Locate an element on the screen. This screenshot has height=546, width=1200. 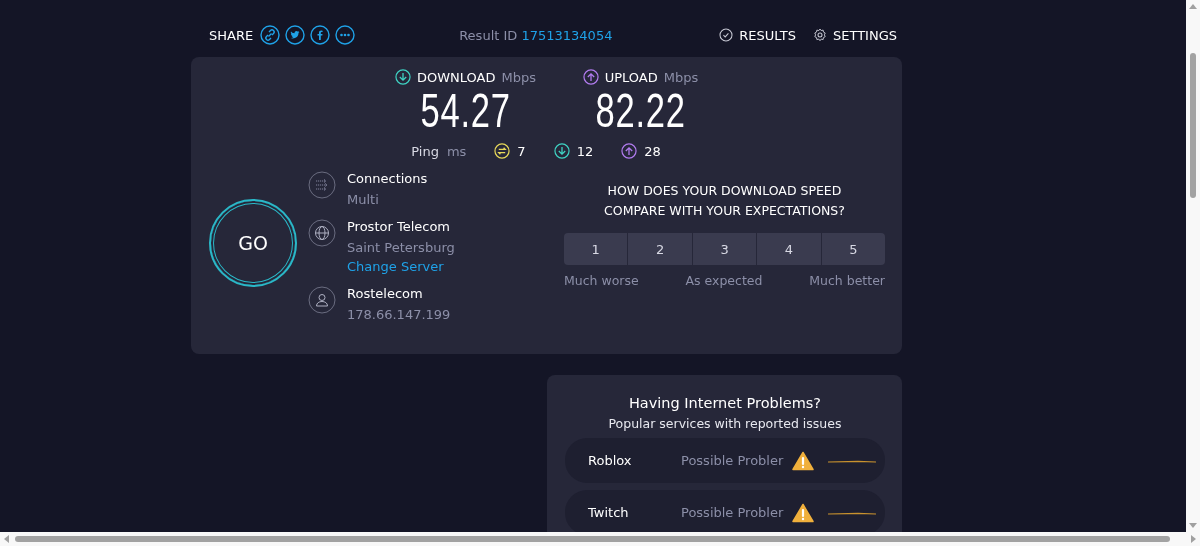
scale-label: Much worse is located at coordinates (601, 280).